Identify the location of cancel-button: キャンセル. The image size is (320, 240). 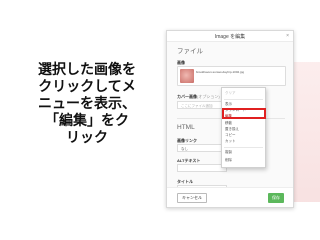
(192, 198).